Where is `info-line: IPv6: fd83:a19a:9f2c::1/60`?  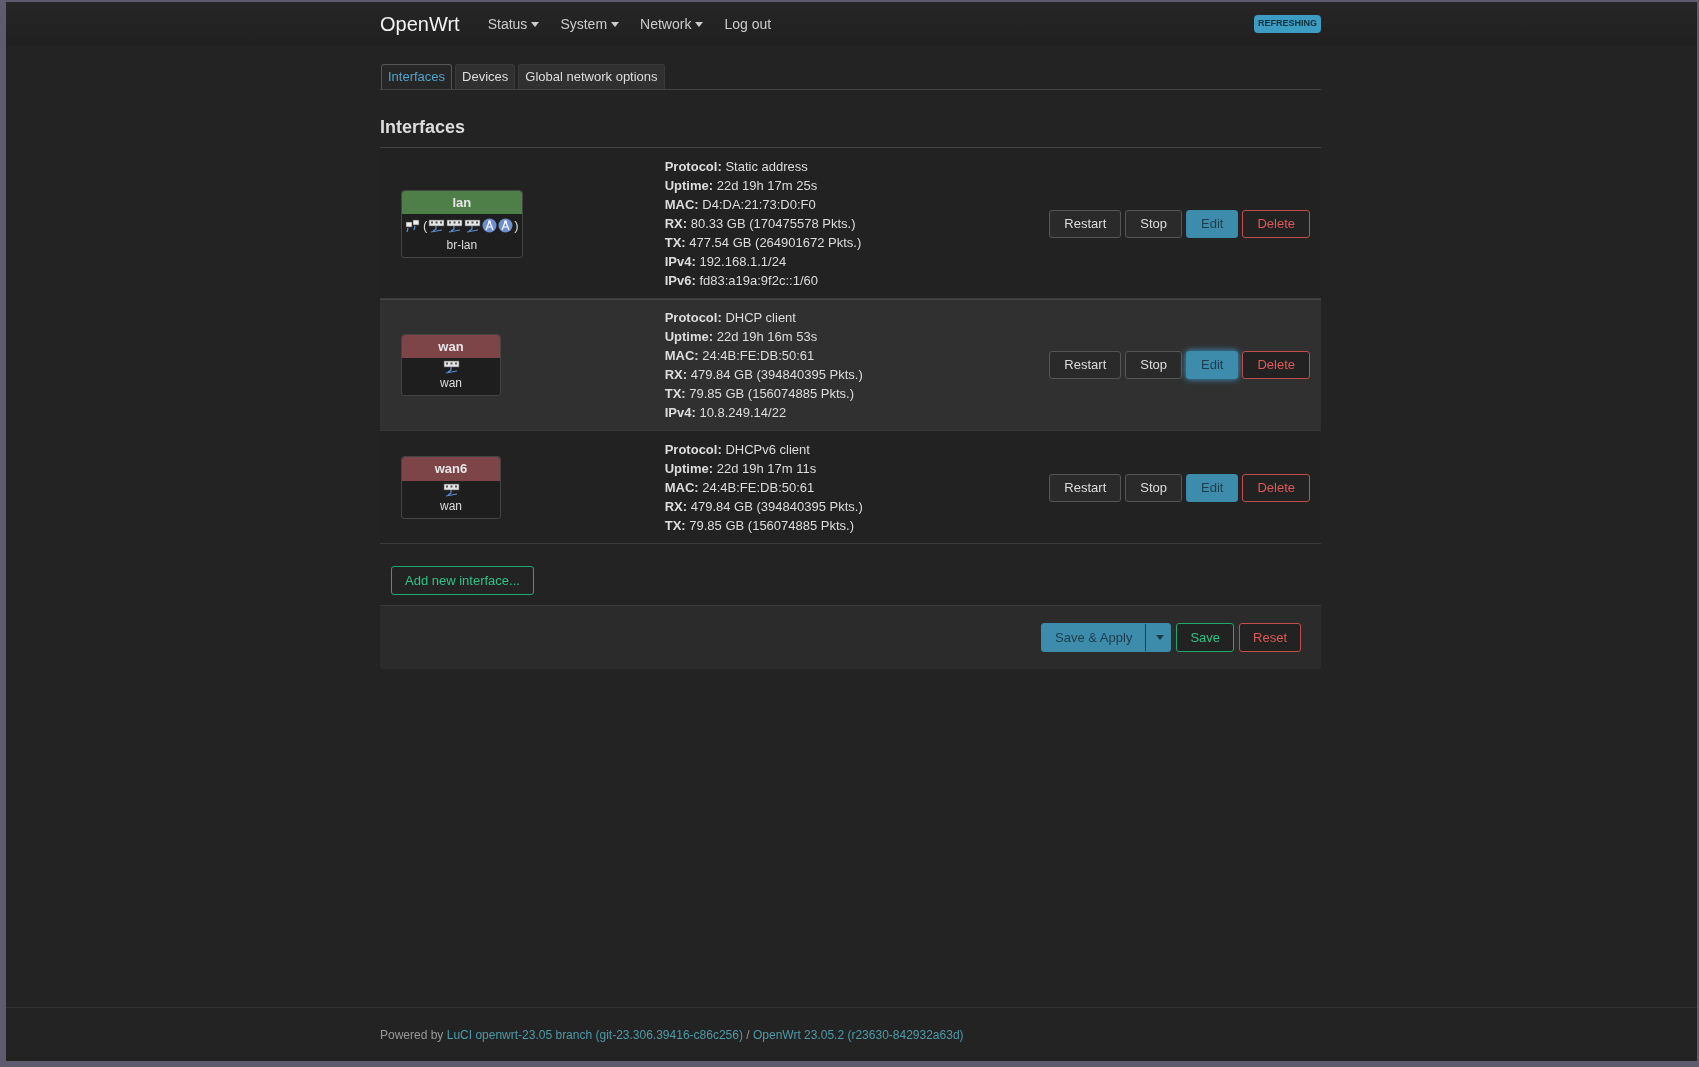
info-line: IPv6: fd83:a19a:9f2c::1/60 is located at coordinates (741, 281).